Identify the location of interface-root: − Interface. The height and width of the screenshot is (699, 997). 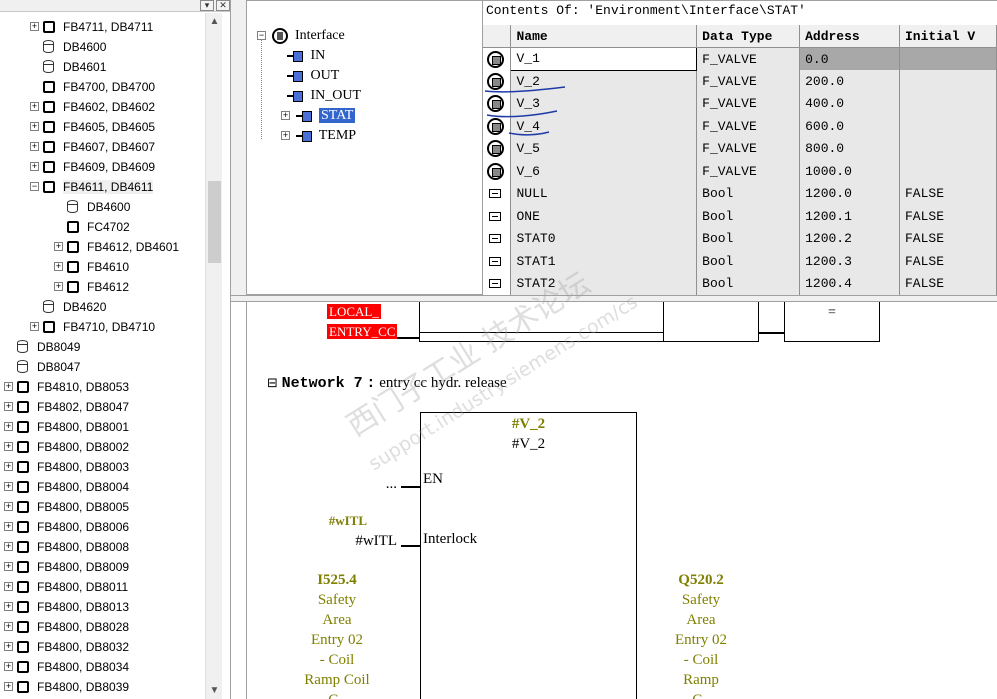
(301, 36).